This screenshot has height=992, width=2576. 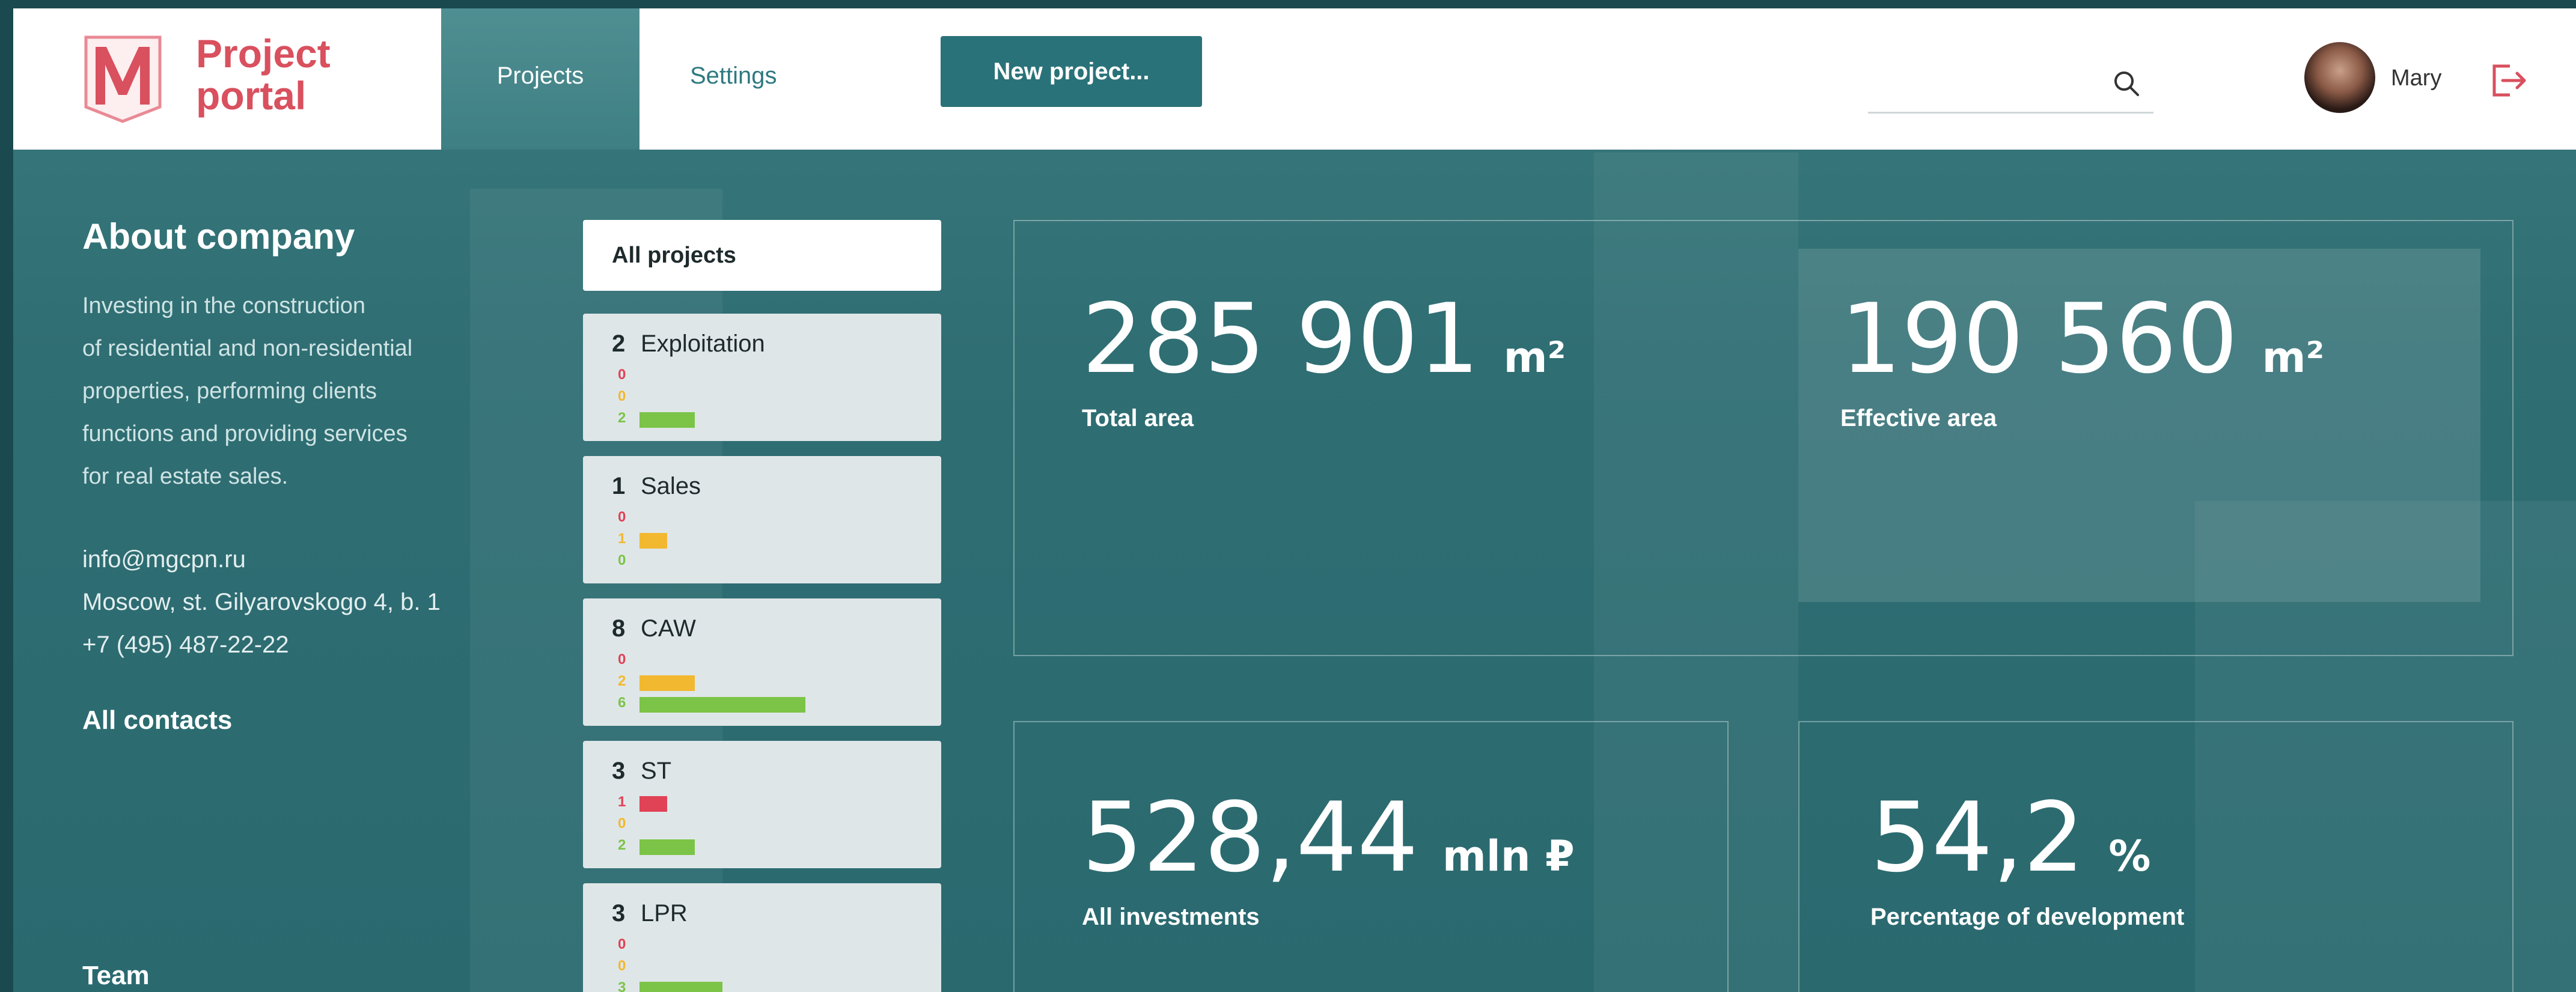 I want to click on logo-text: Project portal, so click(x=263, y=74).